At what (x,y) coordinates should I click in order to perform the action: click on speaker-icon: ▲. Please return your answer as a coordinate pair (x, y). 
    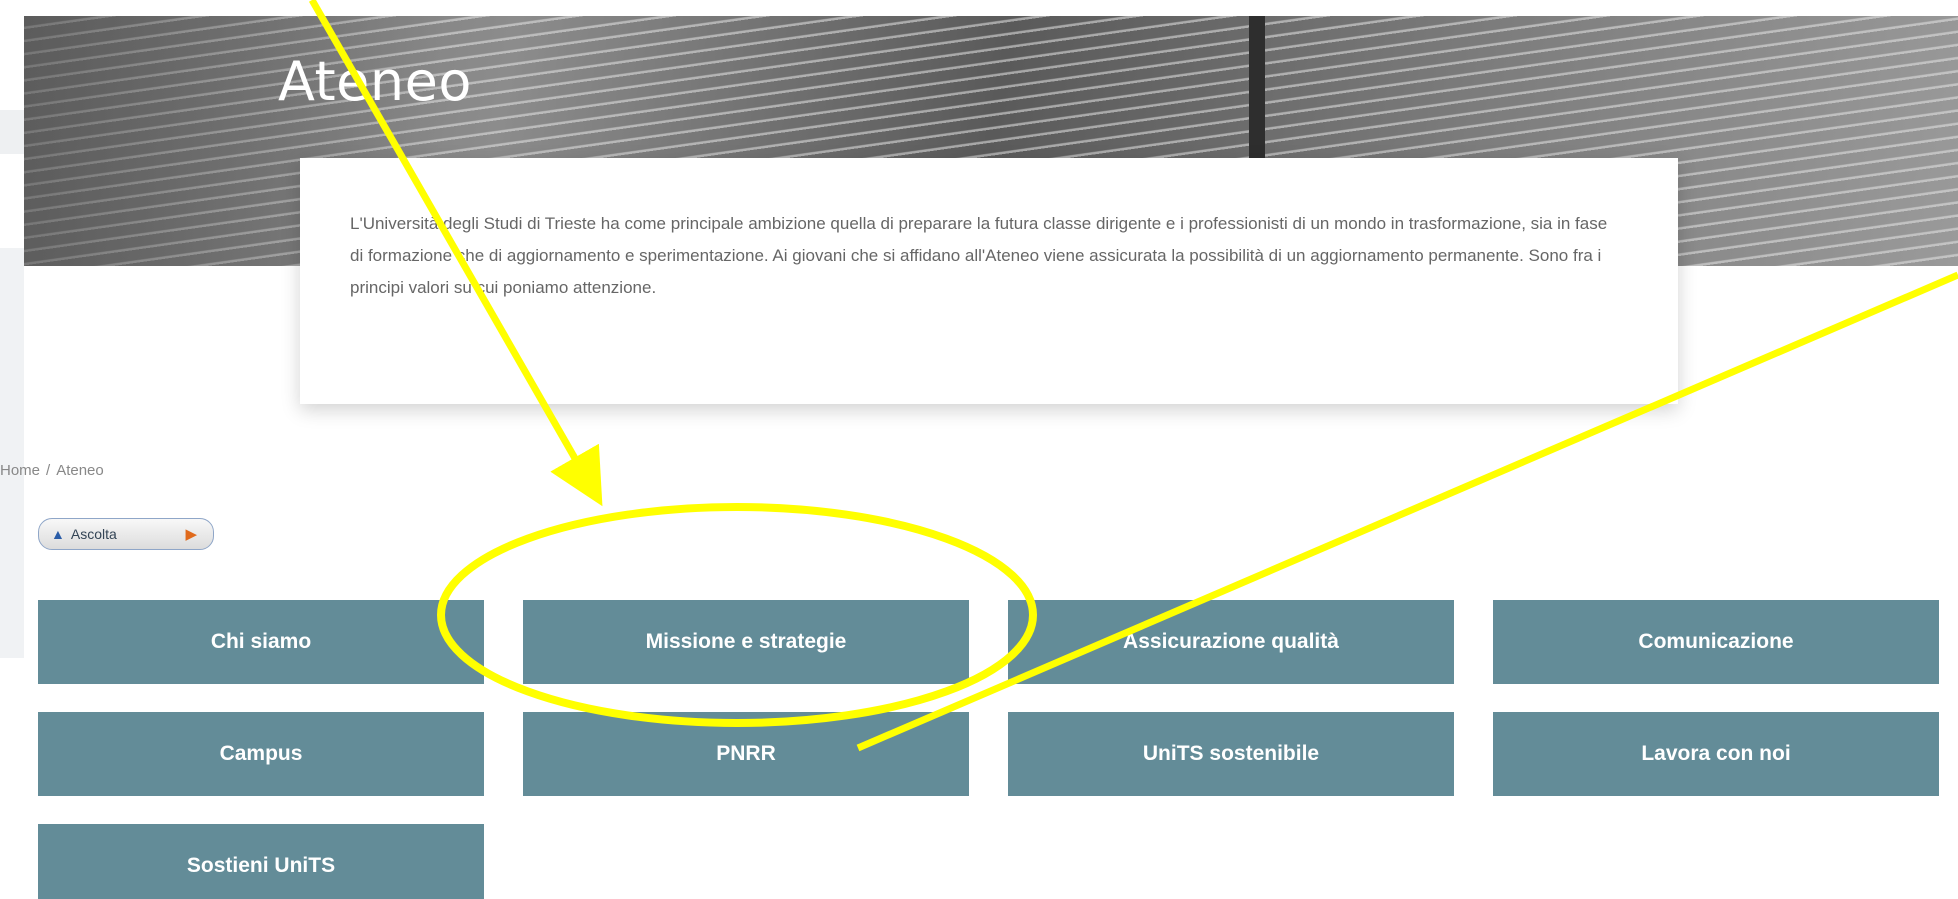
    Looking at the image, I should click on (58, 534).